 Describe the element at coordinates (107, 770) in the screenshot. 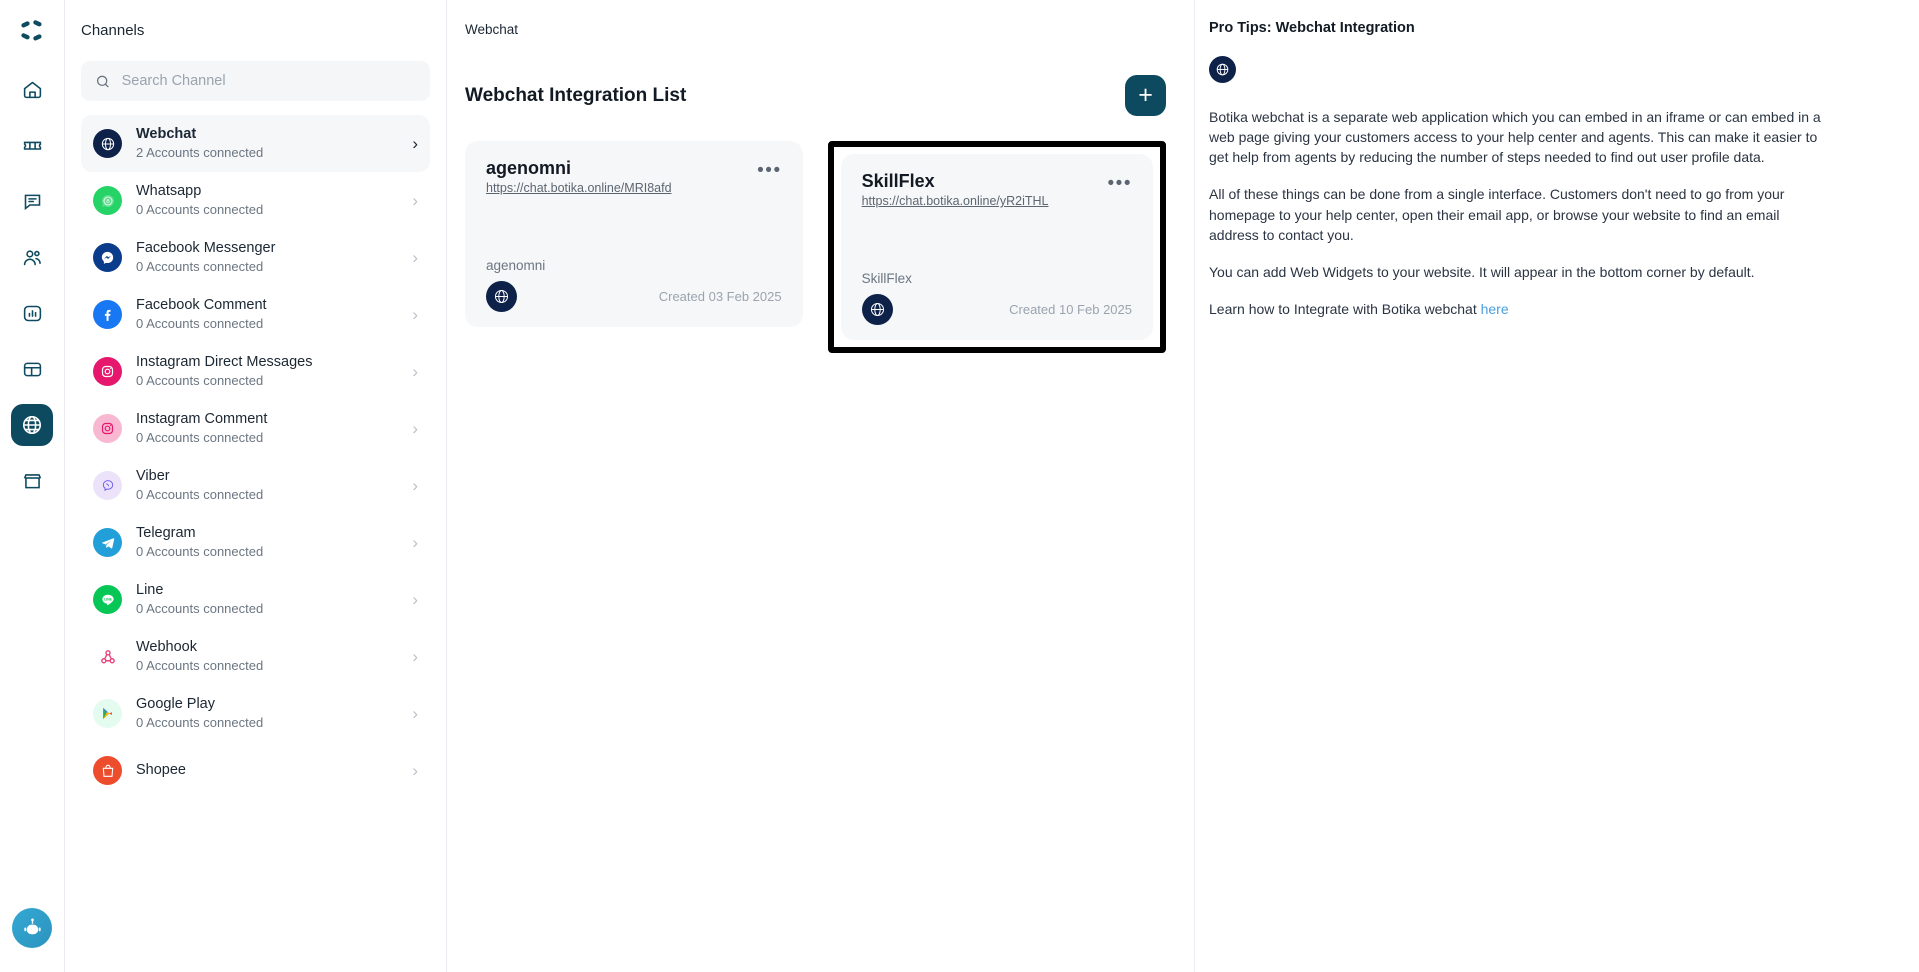

I see `shopee-icon` at that location.